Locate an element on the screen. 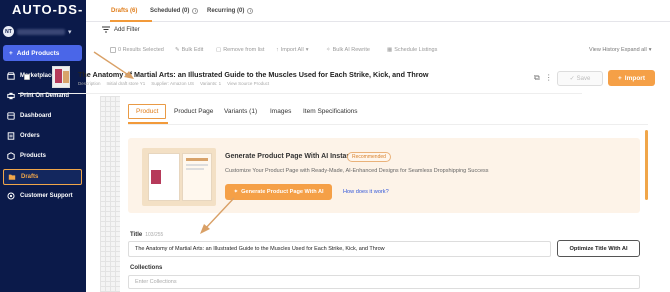 The width and height of the screenshot is (670, 292). import-all-button: ↑ Import All ▾ is located at coordinates (292, 50).